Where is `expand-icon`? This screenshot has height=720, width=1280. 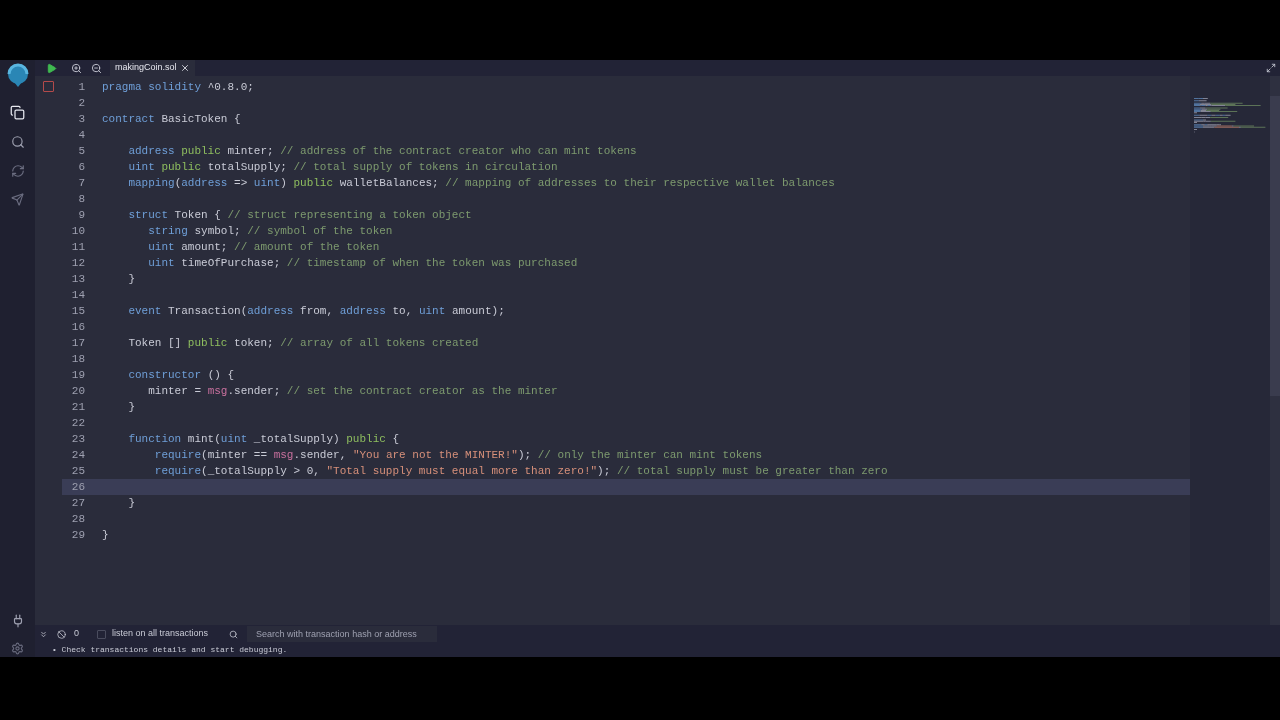 expand-icon is located at coordinates (1271, 68).